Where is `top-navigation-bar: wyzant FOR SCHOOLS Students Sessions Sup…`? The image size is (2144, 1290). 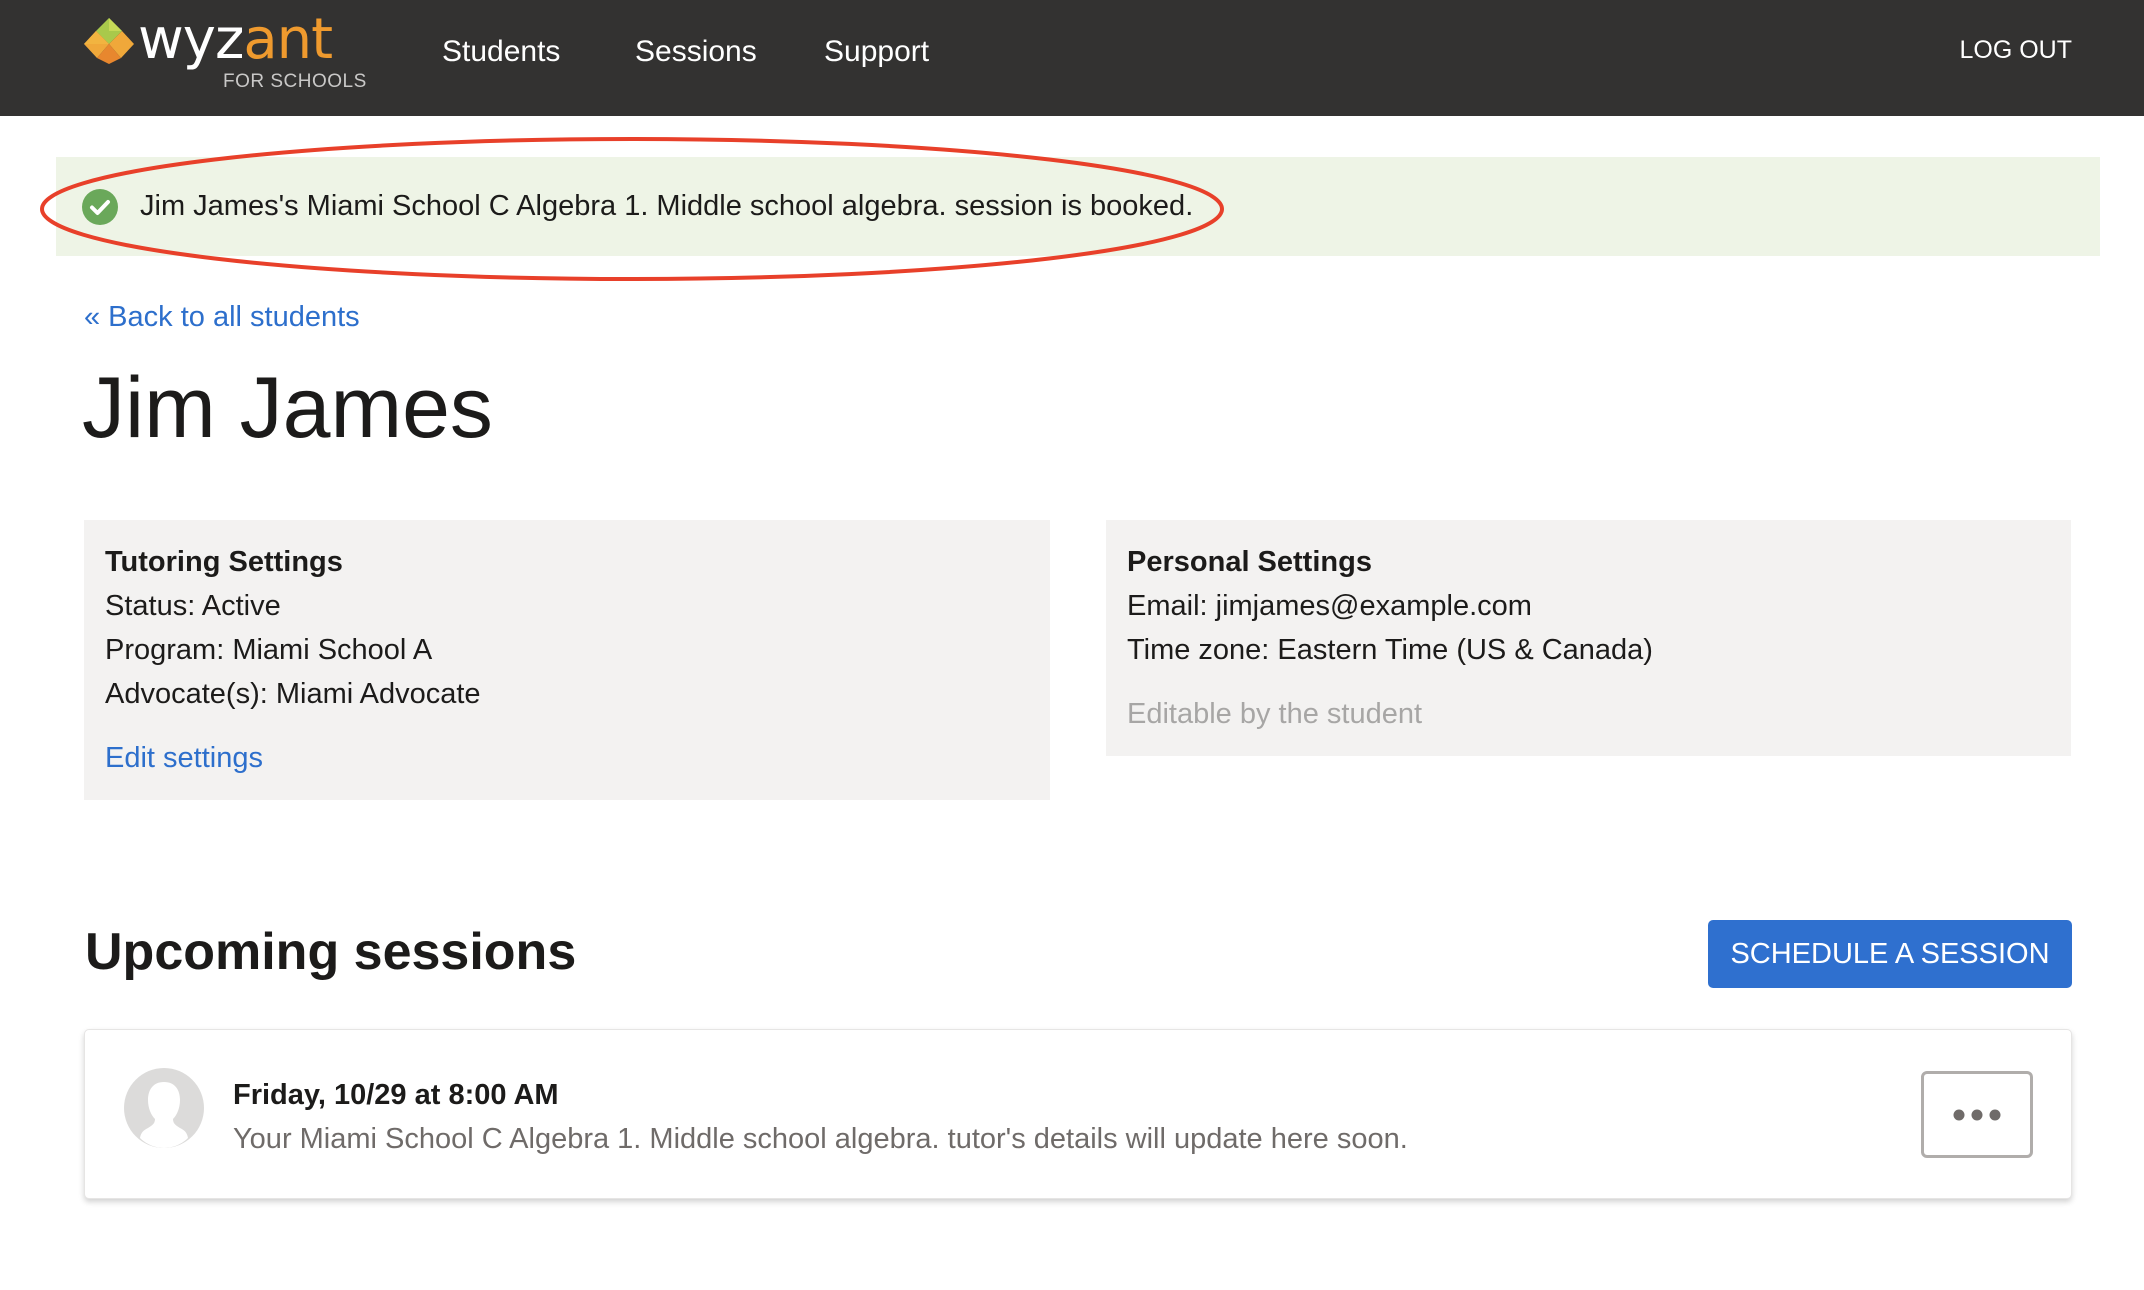 top-navigation-bar: wyzant FOR SCHOOLS Students Sessions Sup… is located at coordinates (1072, 58).